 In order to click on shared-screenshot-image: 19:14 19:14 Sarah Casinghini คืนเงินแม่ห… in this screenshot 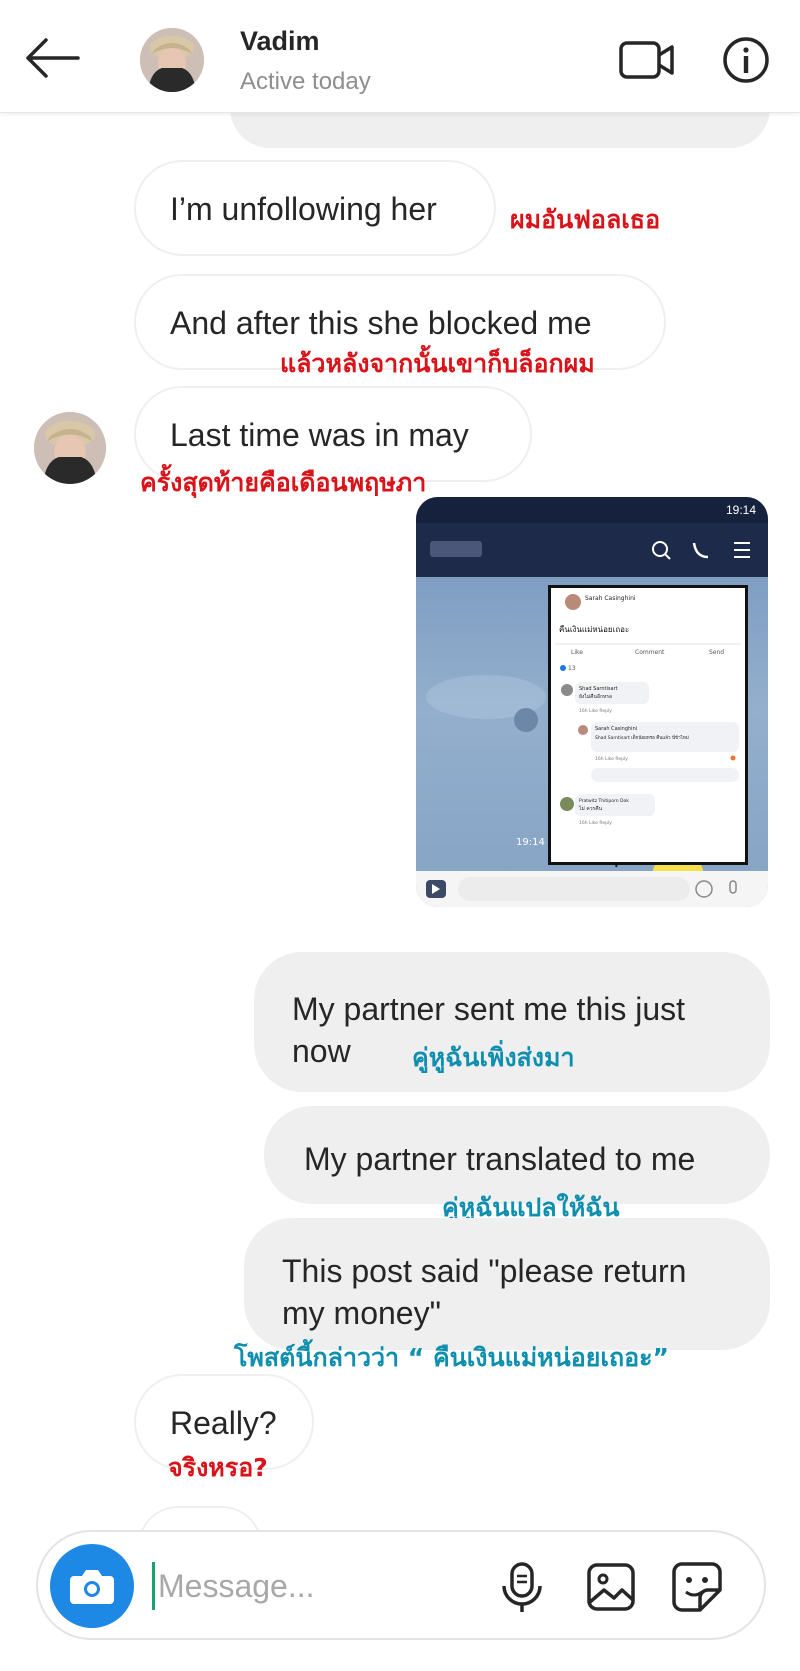, I will do `click(592, 702)`.